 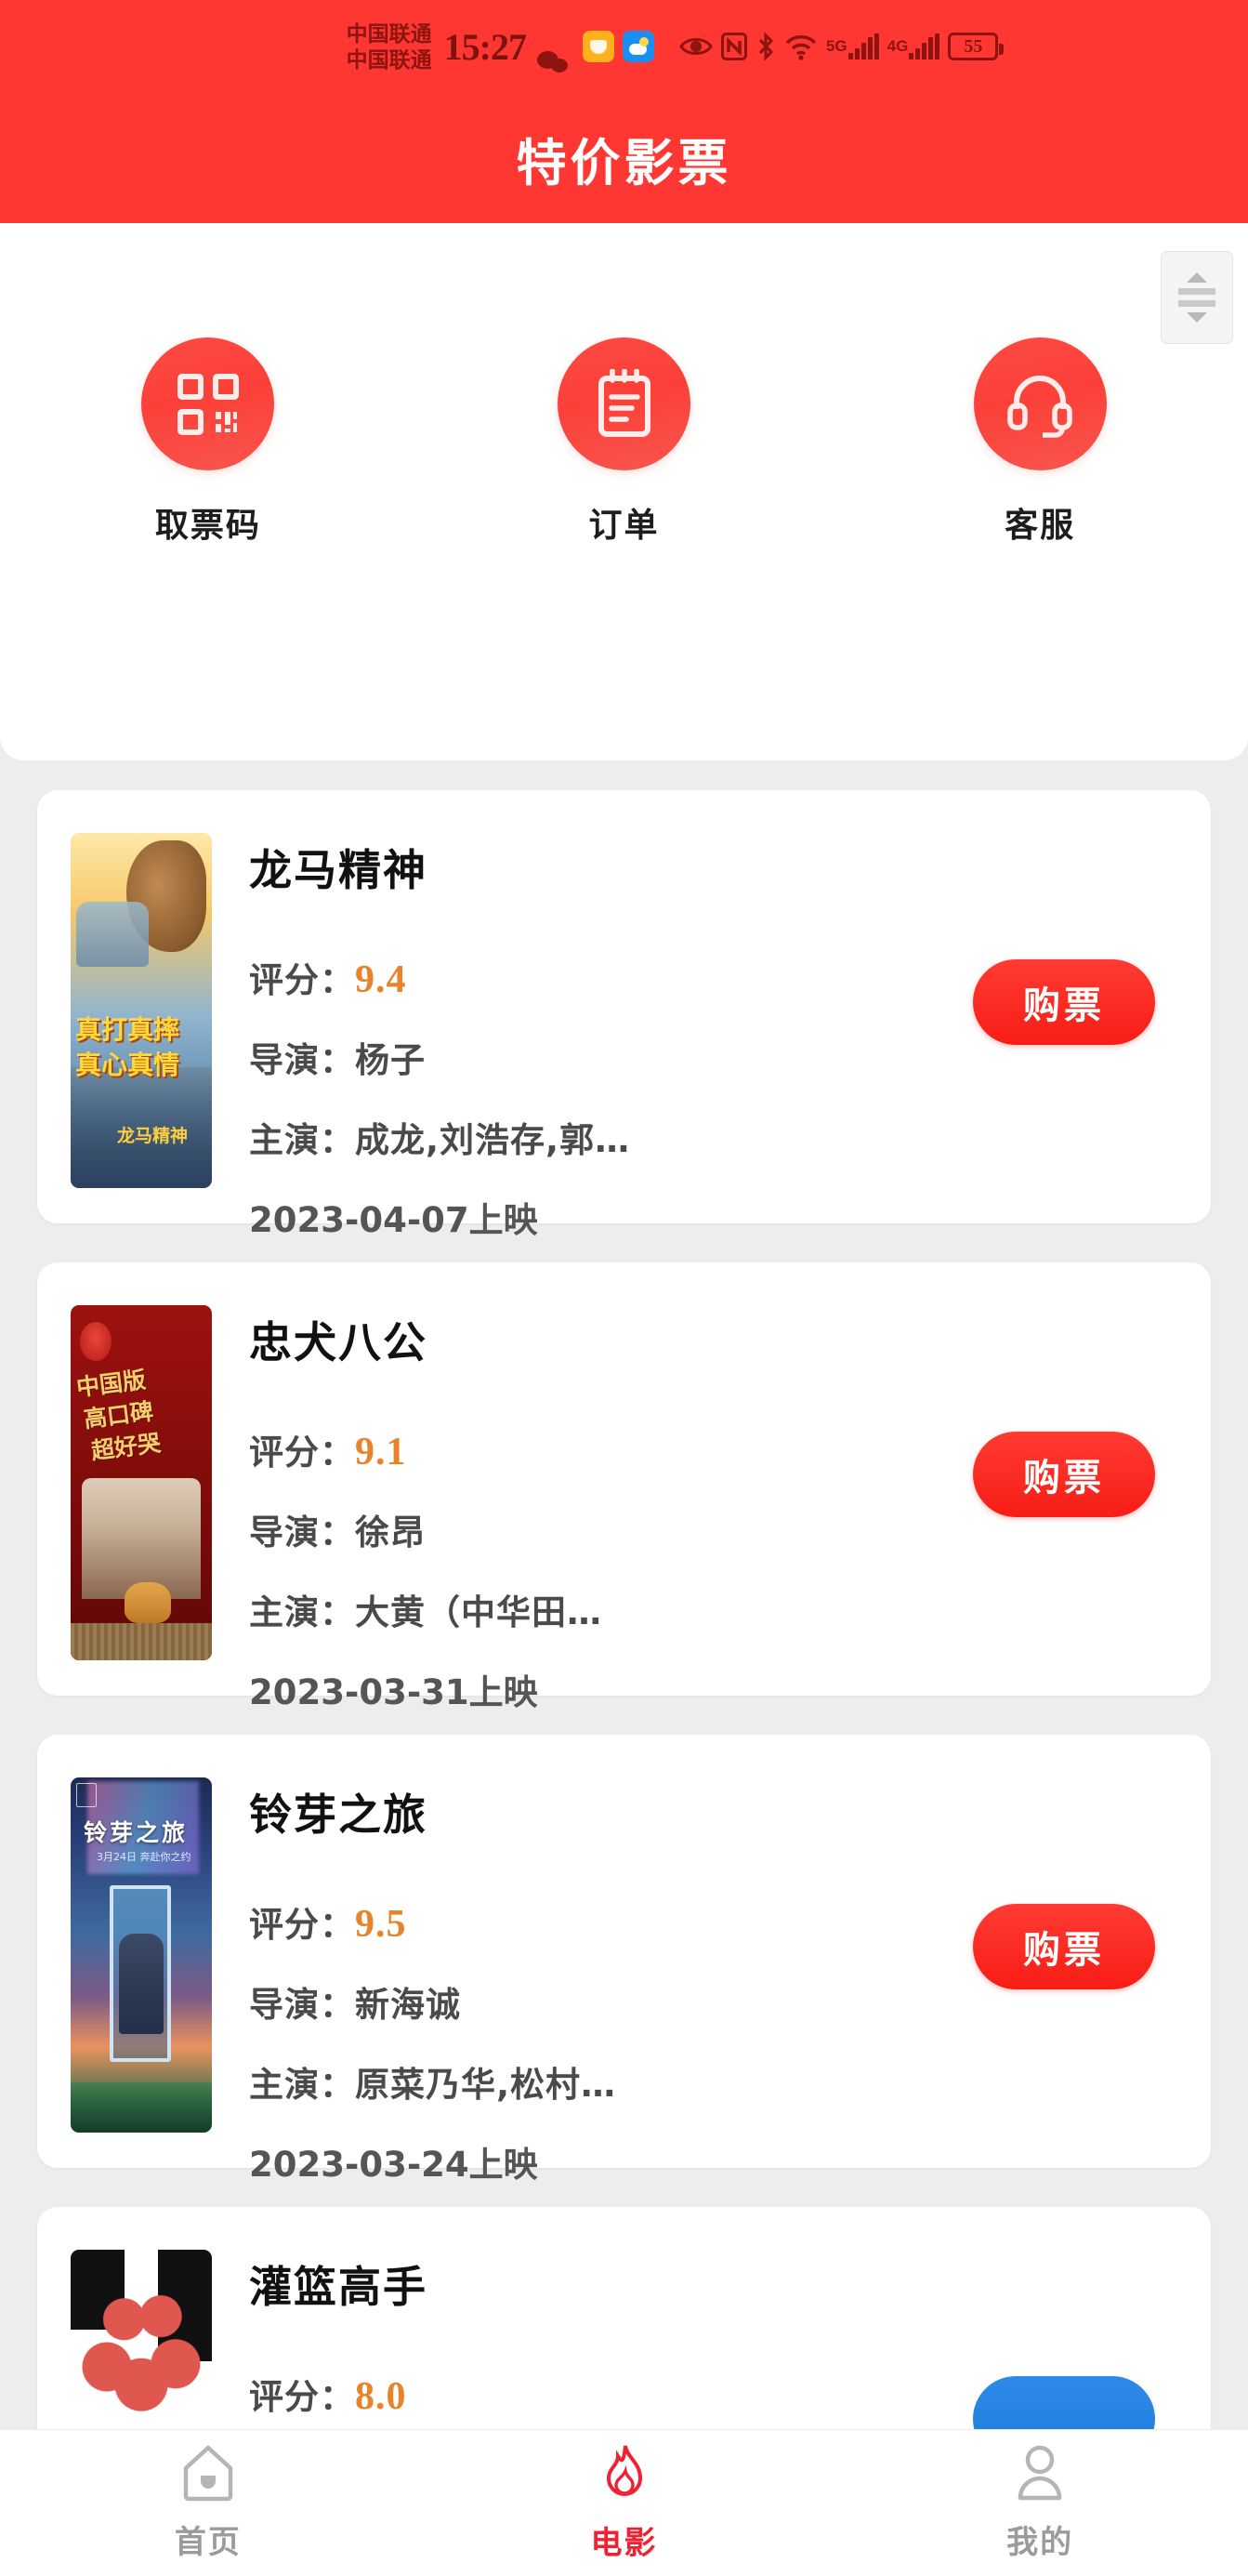 I want to click on nav-item-home: 首页, so click(x=208, y=2503).